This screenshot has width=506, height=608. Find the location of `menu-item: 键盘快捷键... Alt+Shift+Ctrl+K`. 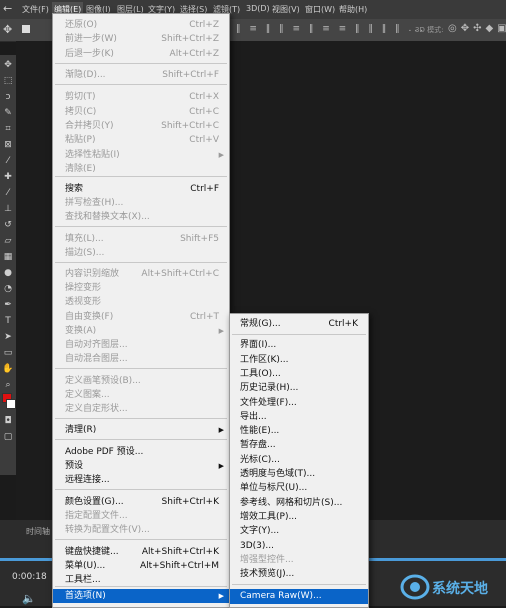

menu-item: 键盘快捷键... Alt+Shift+Ctrl+K is located at coordinates (141, 552).